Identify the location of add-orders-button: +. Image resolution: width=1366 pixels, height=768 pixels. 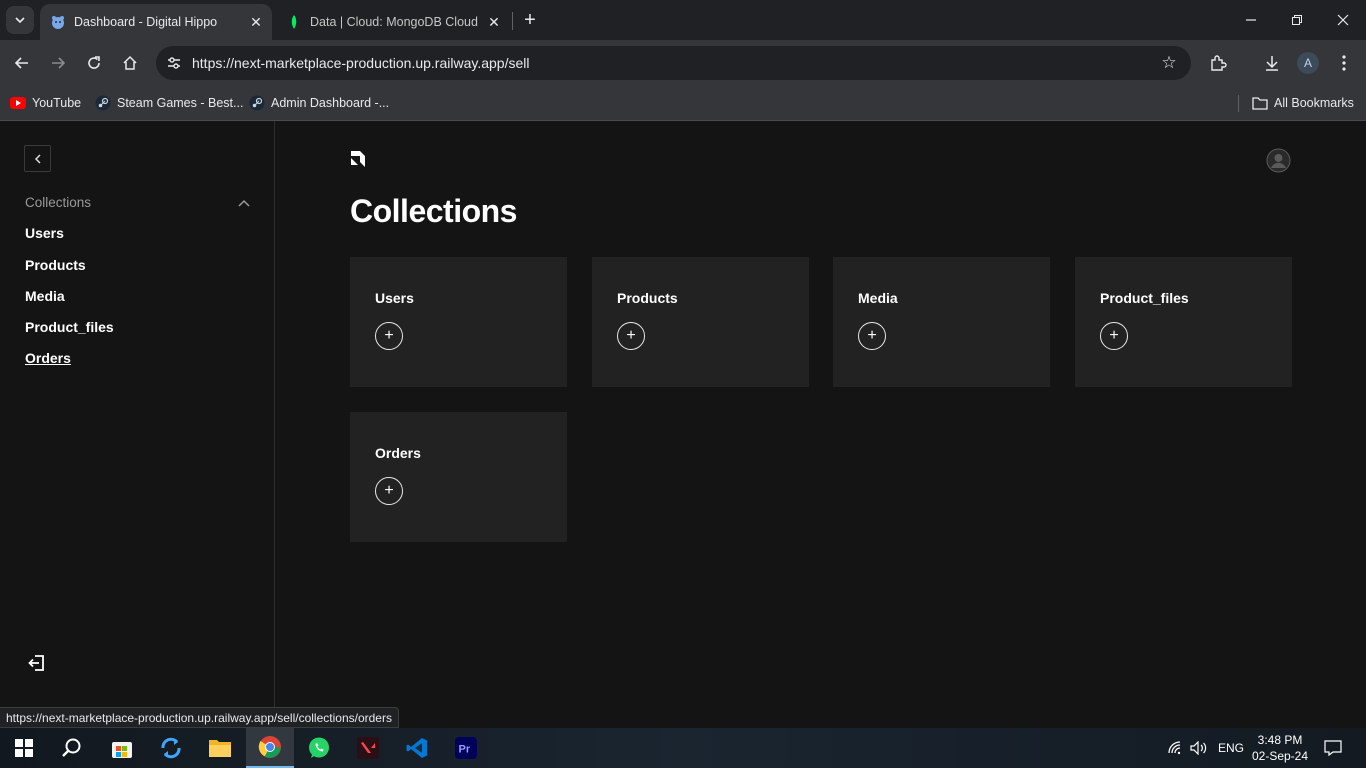
(389, 491).